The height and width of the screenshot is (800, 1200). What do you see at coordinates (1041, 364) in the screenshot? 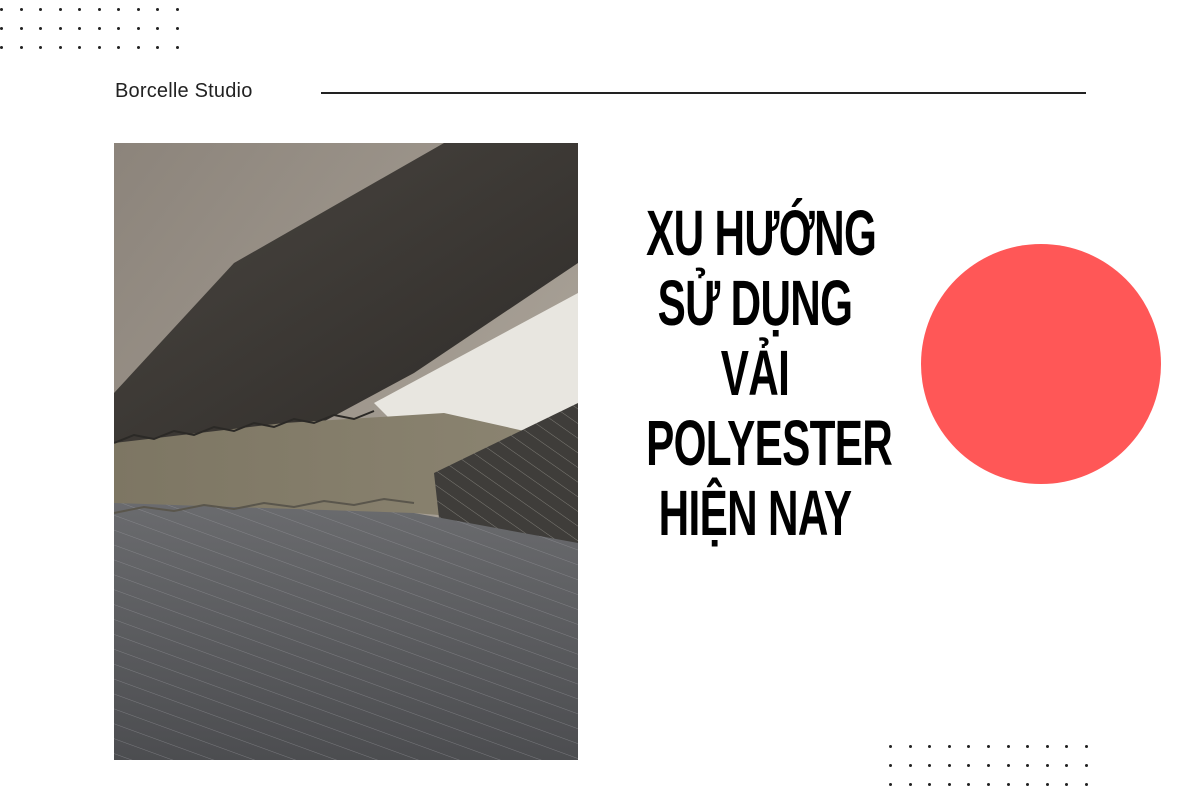
I see `accent-circle` at bounding box center [1041, 364].